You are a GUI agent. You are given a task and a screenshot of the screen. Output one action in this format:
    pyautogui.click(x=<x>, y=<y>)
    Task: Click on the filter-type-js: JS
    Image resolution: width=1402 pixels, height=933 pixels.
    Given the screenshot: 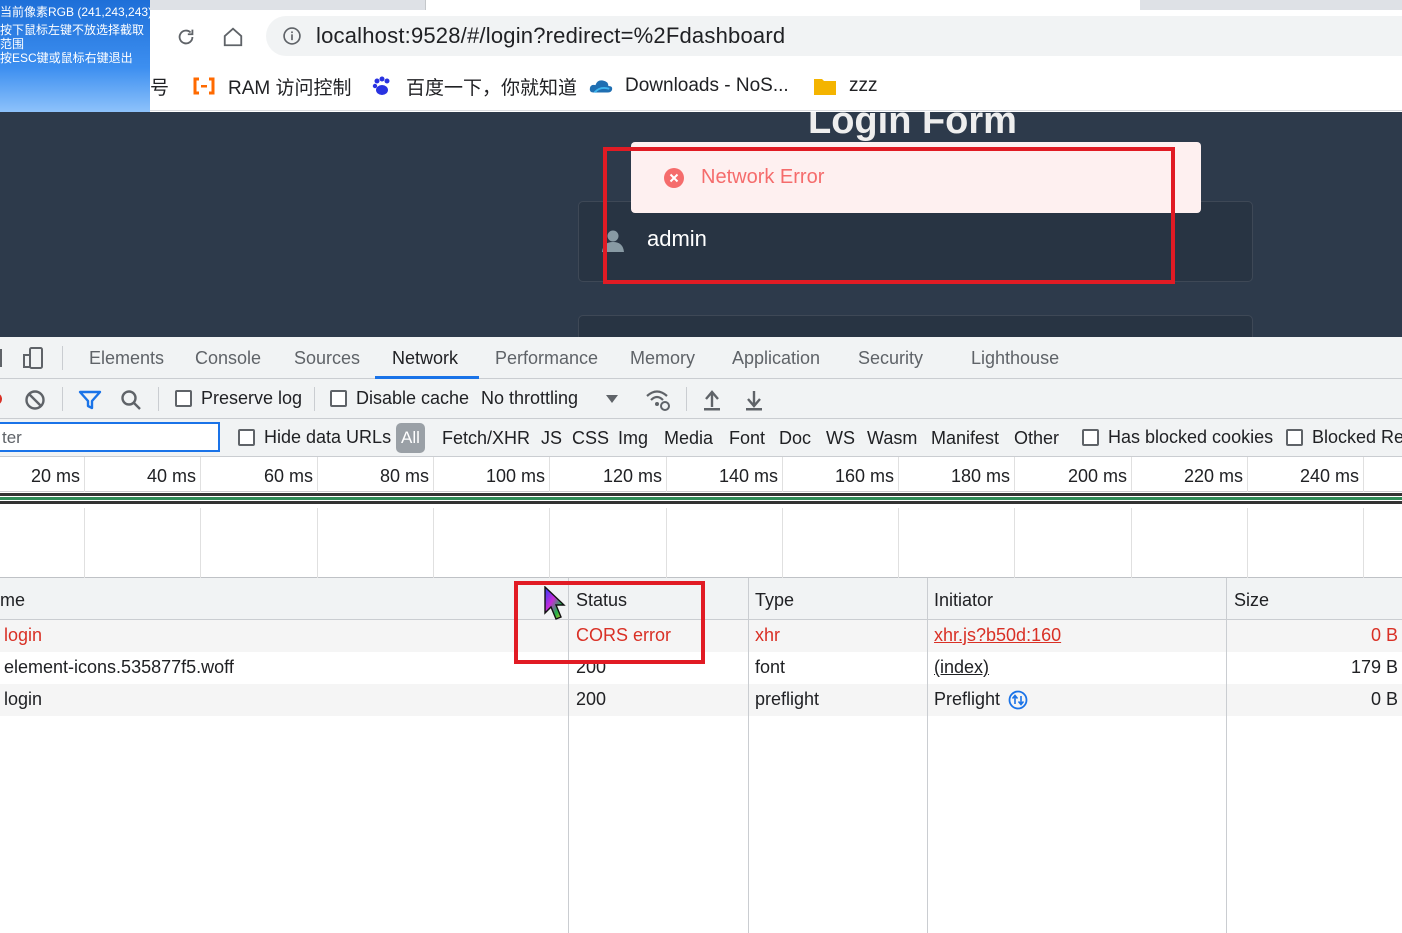 What is the action you would take?
    pyautogui.click(x=551, y=438)
    